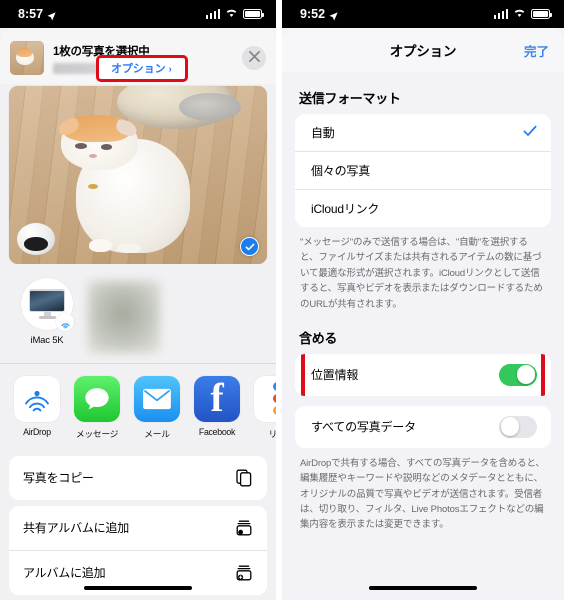  What do you see at coordinates (138, 14) in the screenshot?
I see `status-bar-left: 8:57` at bounding box center [138, 14].